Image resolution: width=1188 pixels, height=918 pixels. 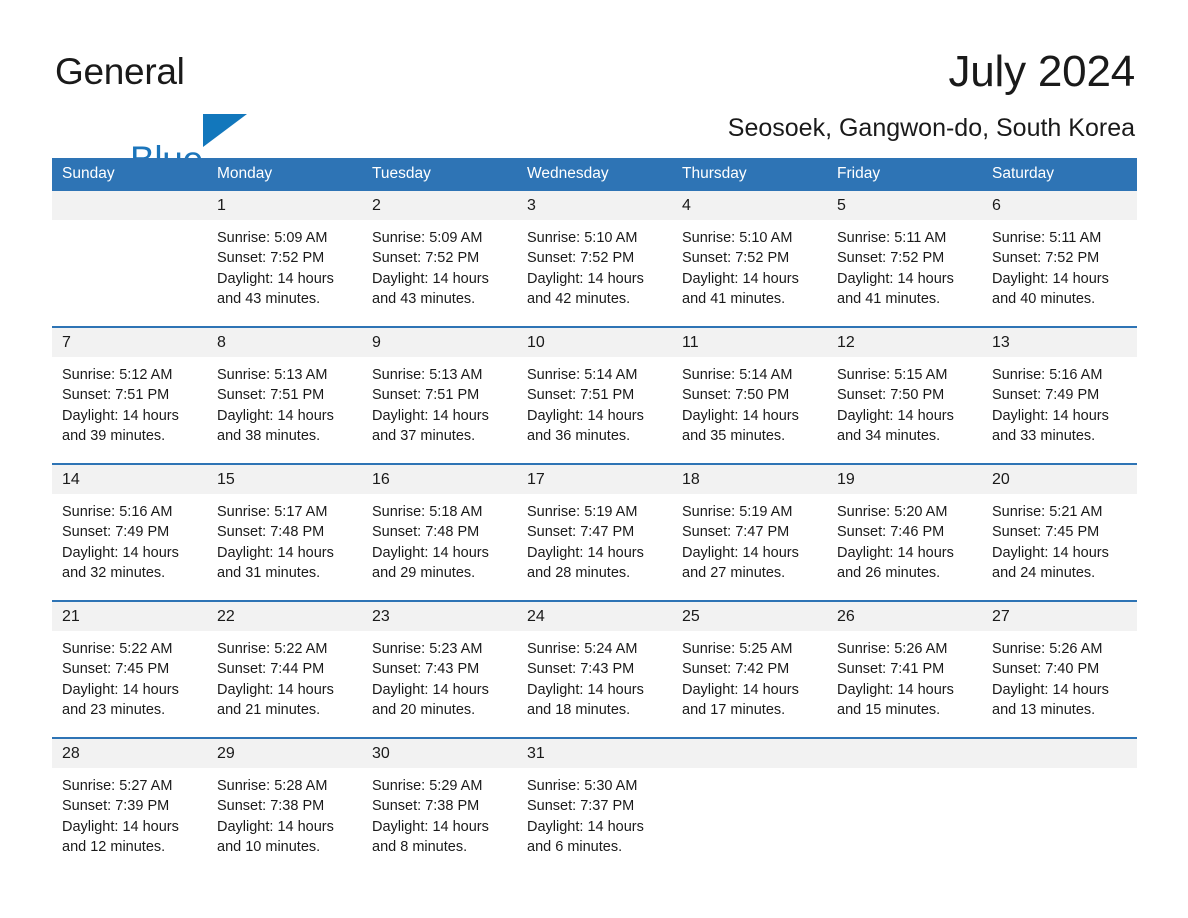 What do you see at coordinates (284, 342) in the screenshot?
I see `day-number: 8` at bounding box center [284, 342].